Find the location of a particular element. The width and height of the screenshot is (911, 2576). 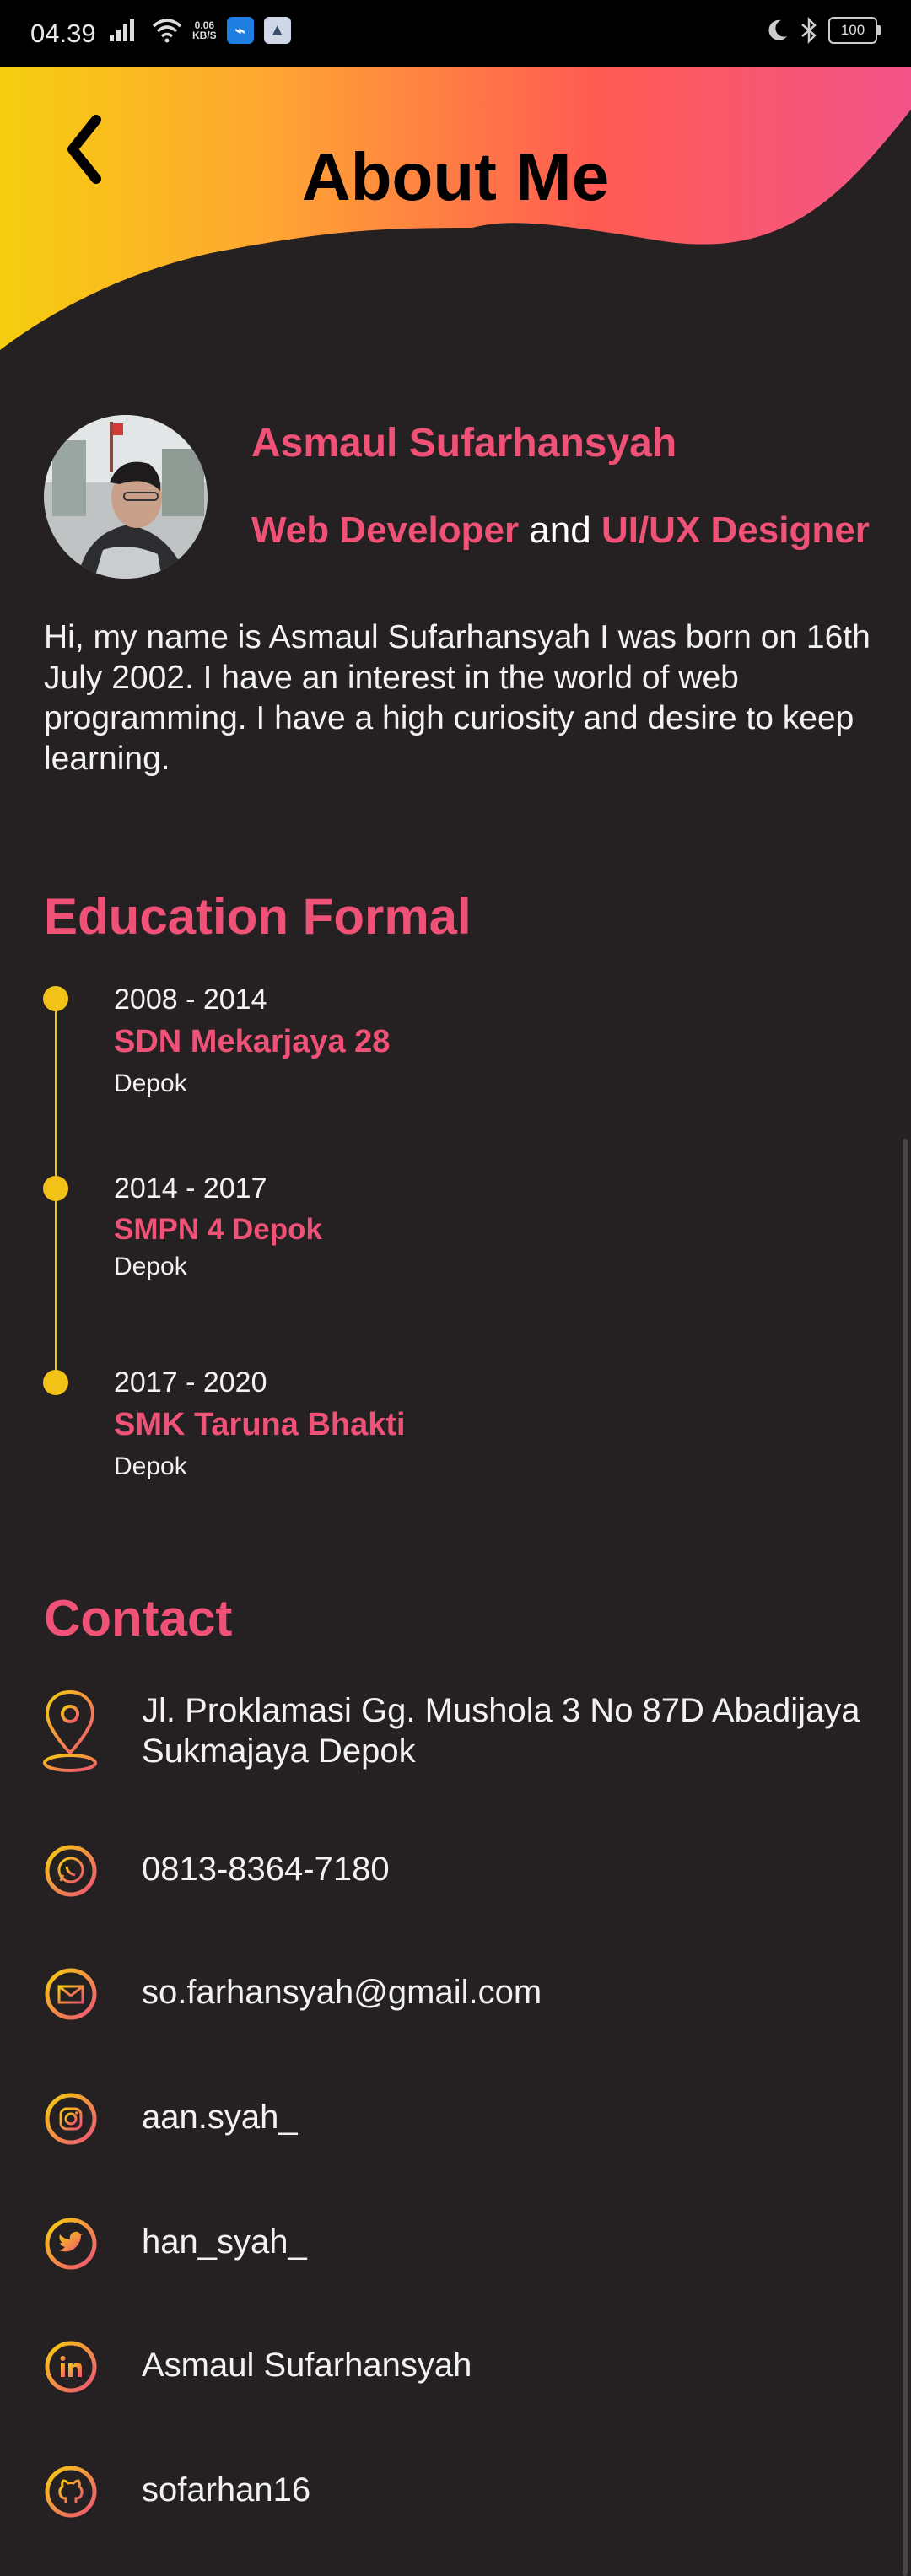

status-bar: 04.39 0.06 KB/S ⌁ ▲ 100 is located at coordinates (455, 33).